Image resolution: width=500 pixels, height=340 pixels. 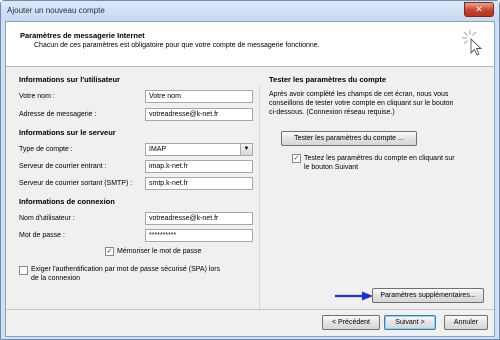 What do you see at coordinates (354, 296) in the screenshot?
I see `pointer-arrow-icon` at bounding box center [354, 296].